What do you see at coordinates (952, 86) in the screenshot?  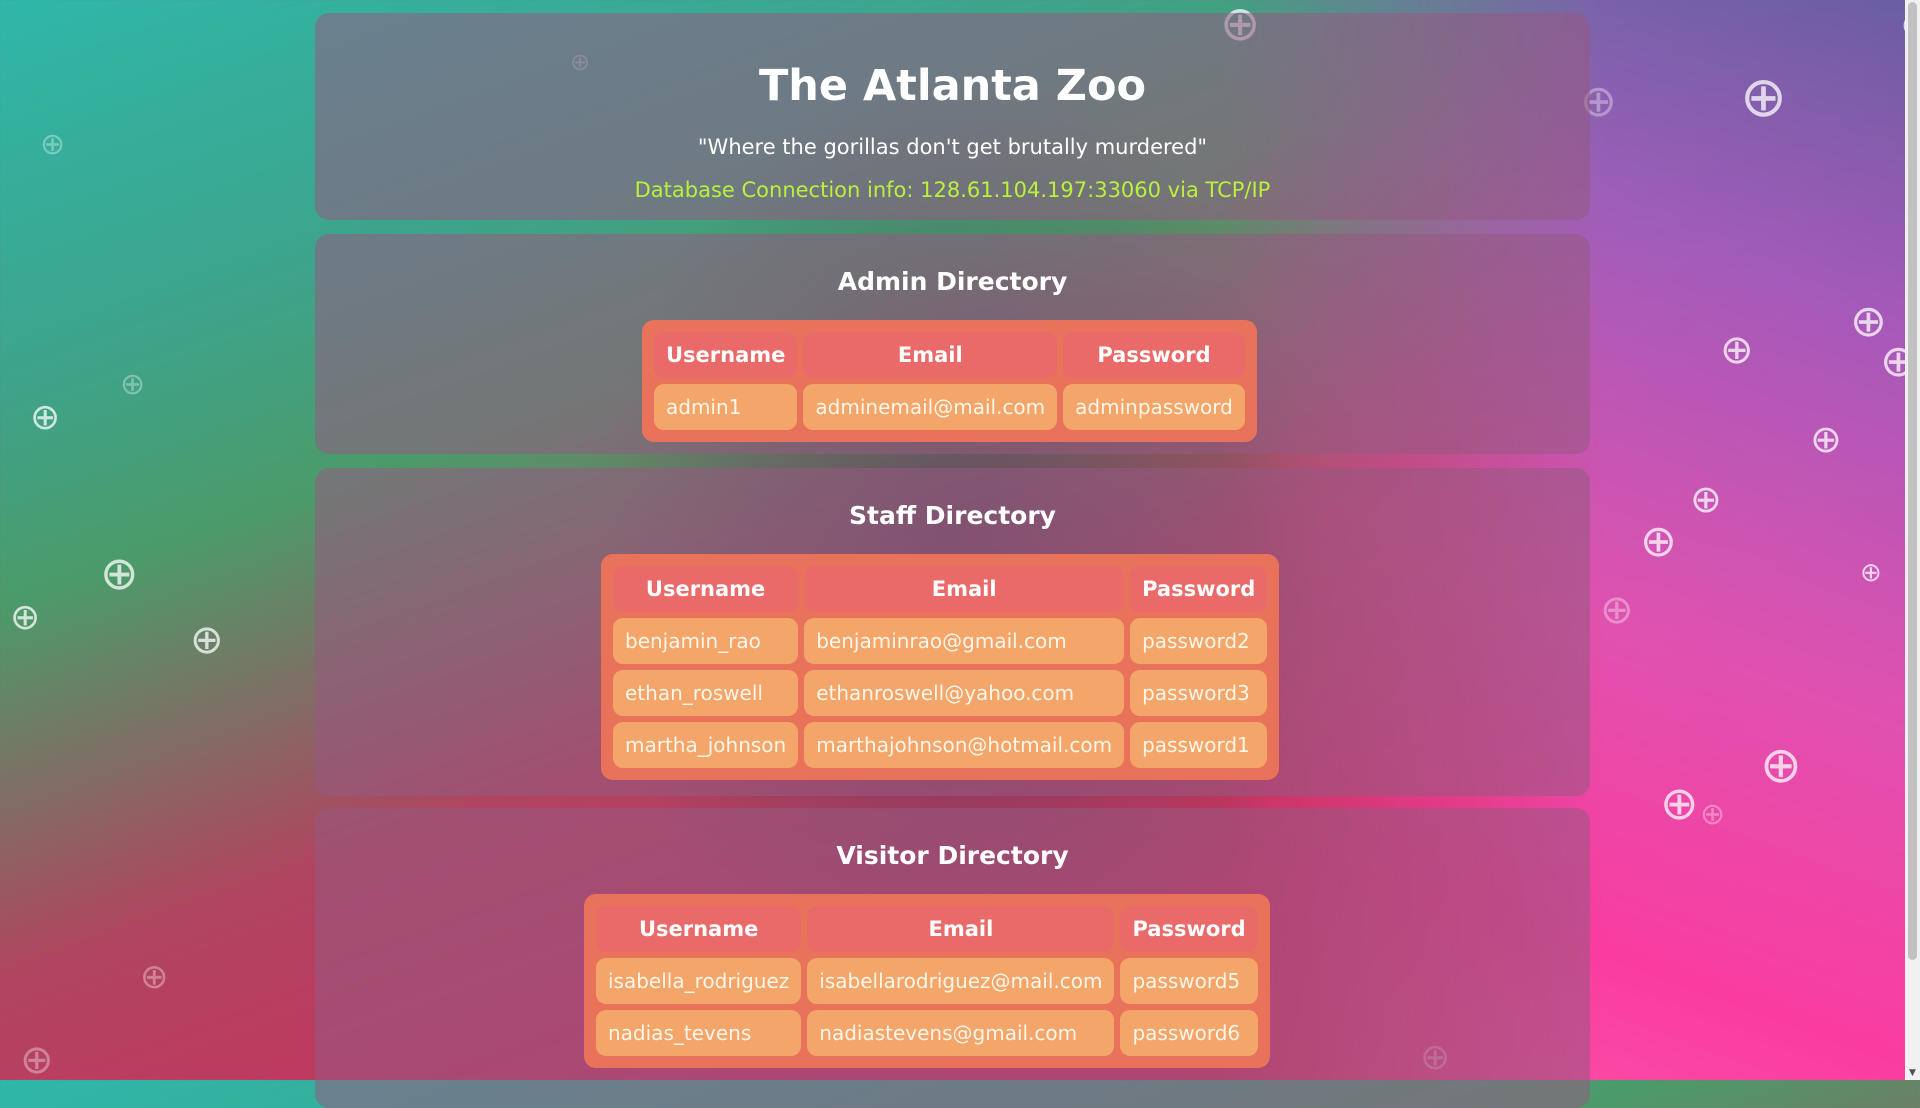 I see `site-title: The Atlanta Zoo` at bounding box center [952, 86].